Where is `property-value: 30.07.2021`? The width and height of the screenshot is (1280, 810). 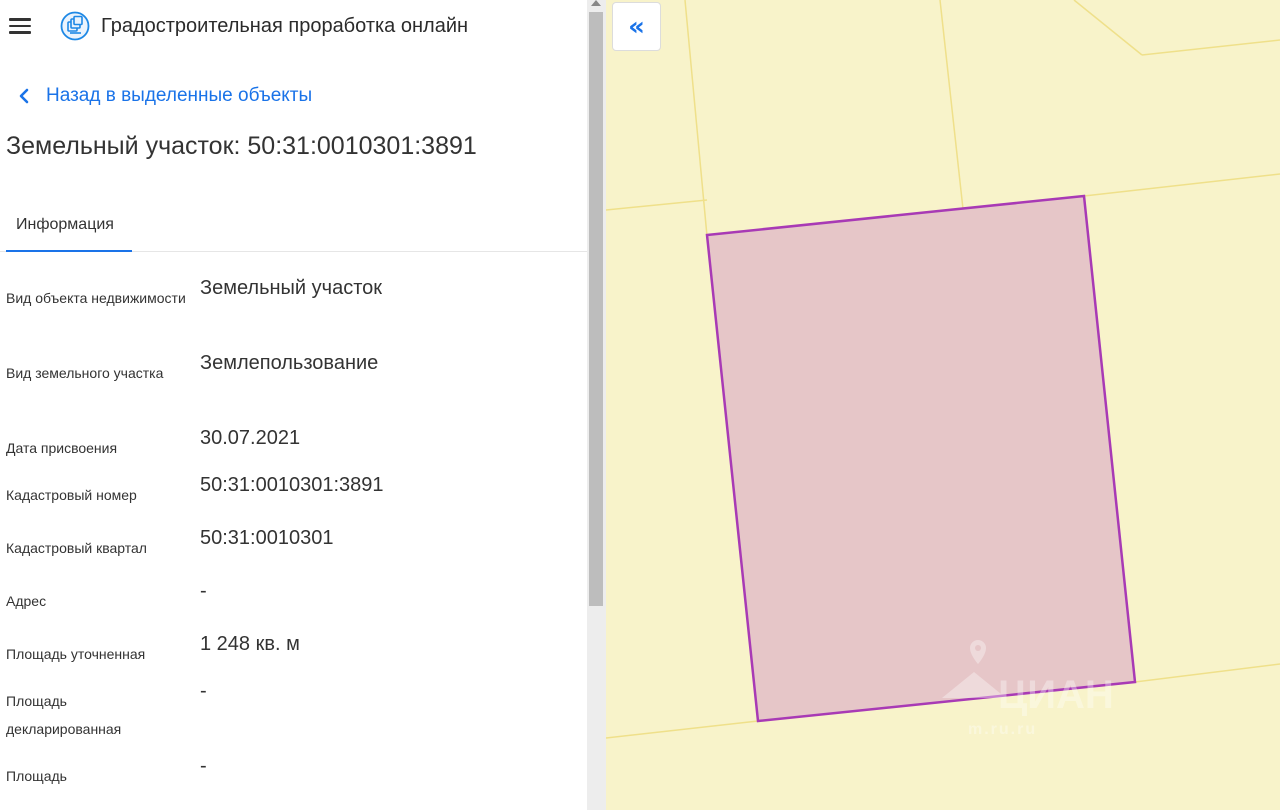
property-value: 30.07.2021 is located at coordinates (250, 438).